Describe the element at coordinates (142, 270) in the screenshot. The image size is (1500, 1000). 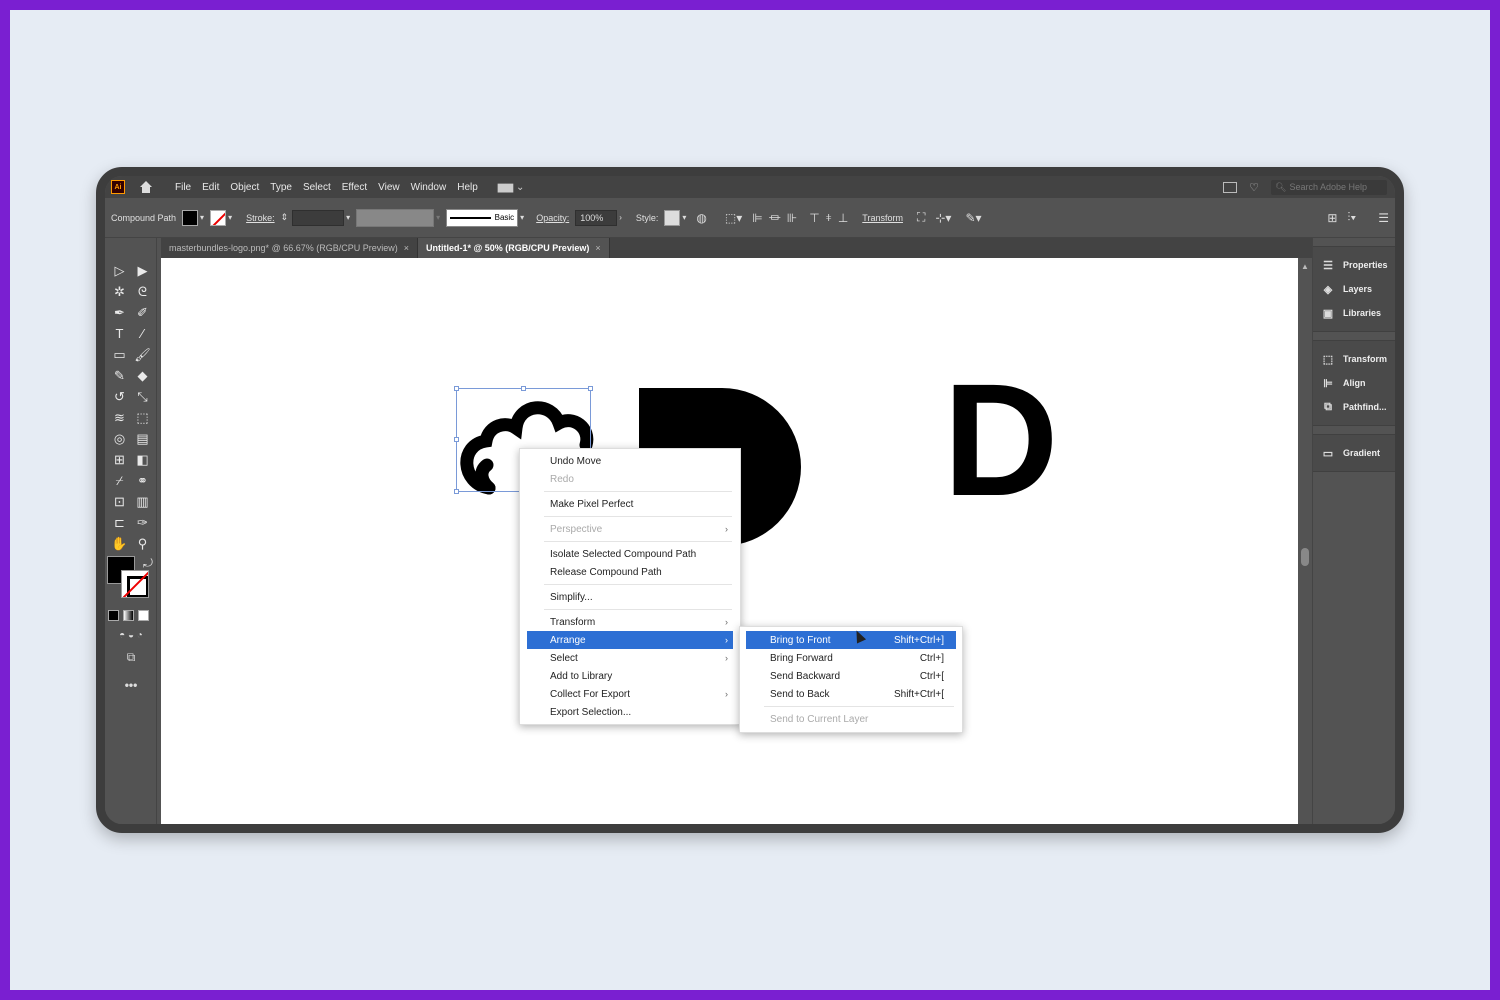
I see `direct-selection-tool-icon: ▶` at that location.